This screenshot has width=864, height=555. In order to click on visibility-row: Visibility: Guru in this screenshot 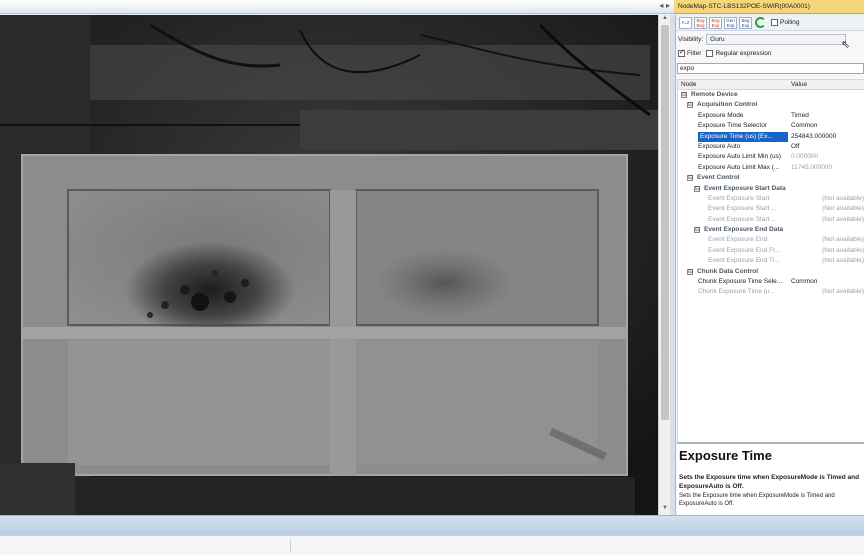, I will do `click(770, 39)`.